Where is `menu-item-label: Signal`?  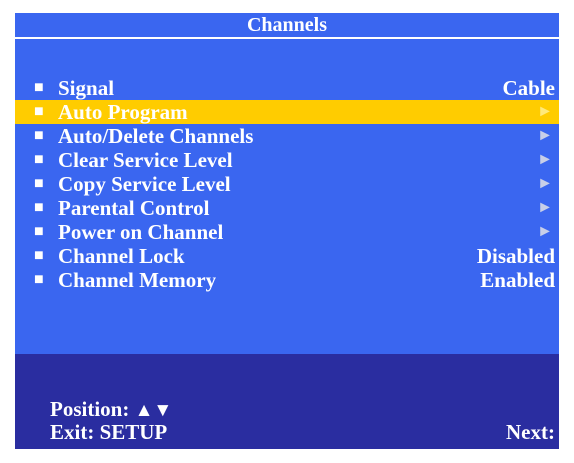 menu-item-label: Signal is located at coordinates (86, 88).